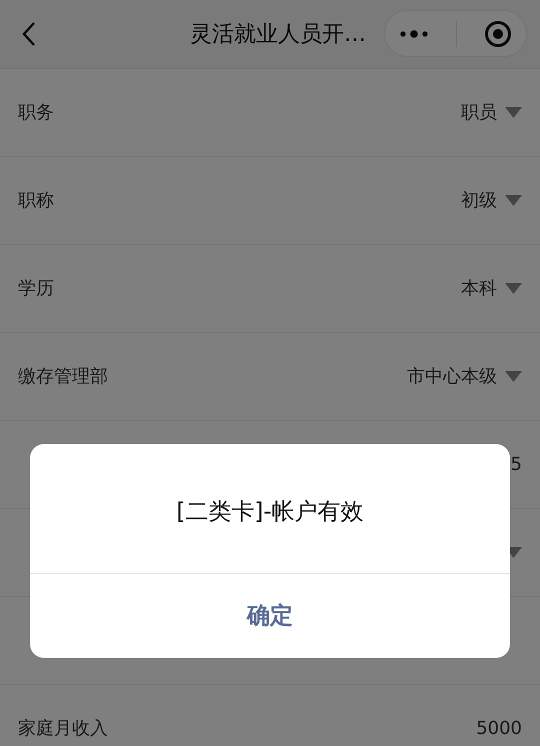  What do you see at coordinates (479, 113) in the screenshot?
I see `field-value: 职员` at bounding box center [479, 113].